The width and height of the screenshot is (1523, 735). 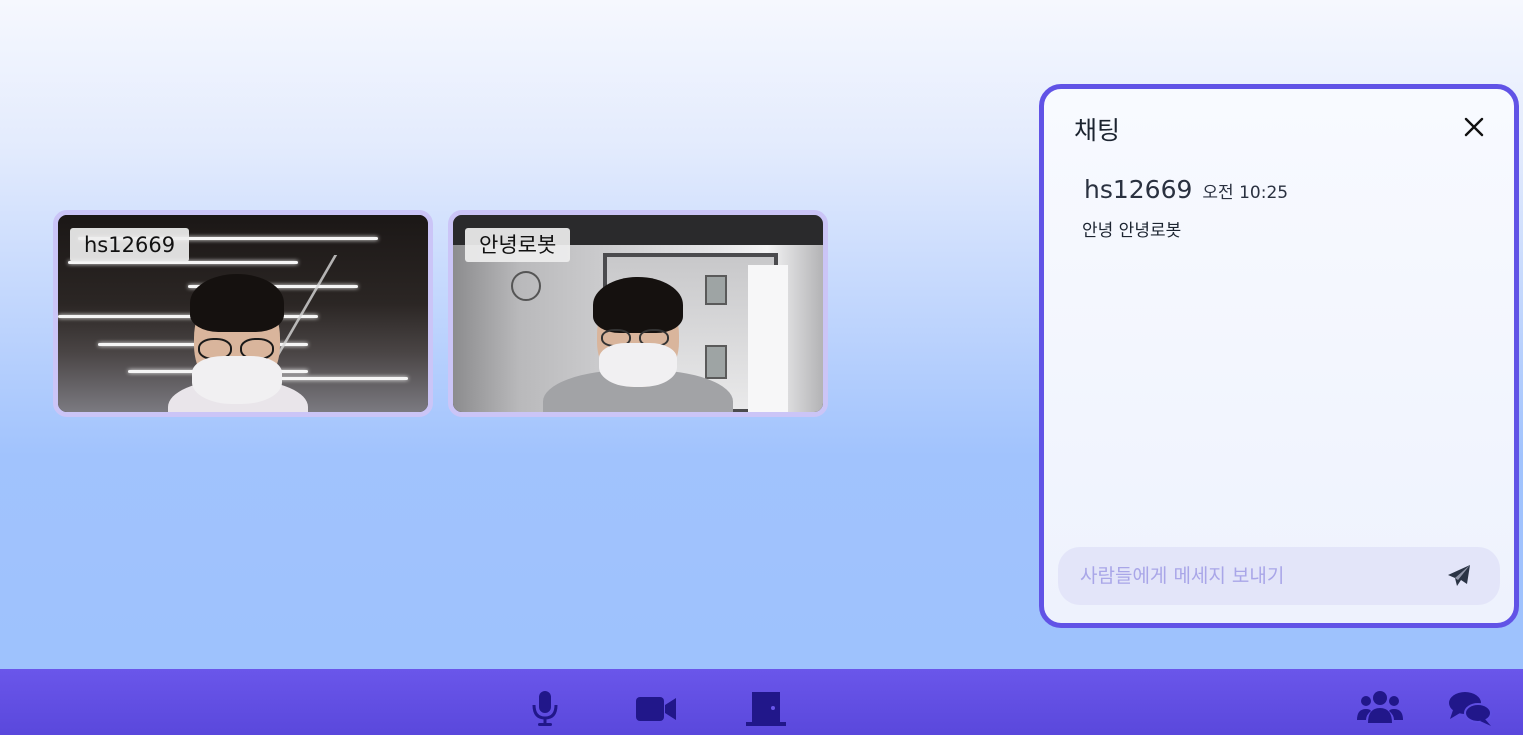 I want to click on close-chat-button, so click(x=1474, y=127).